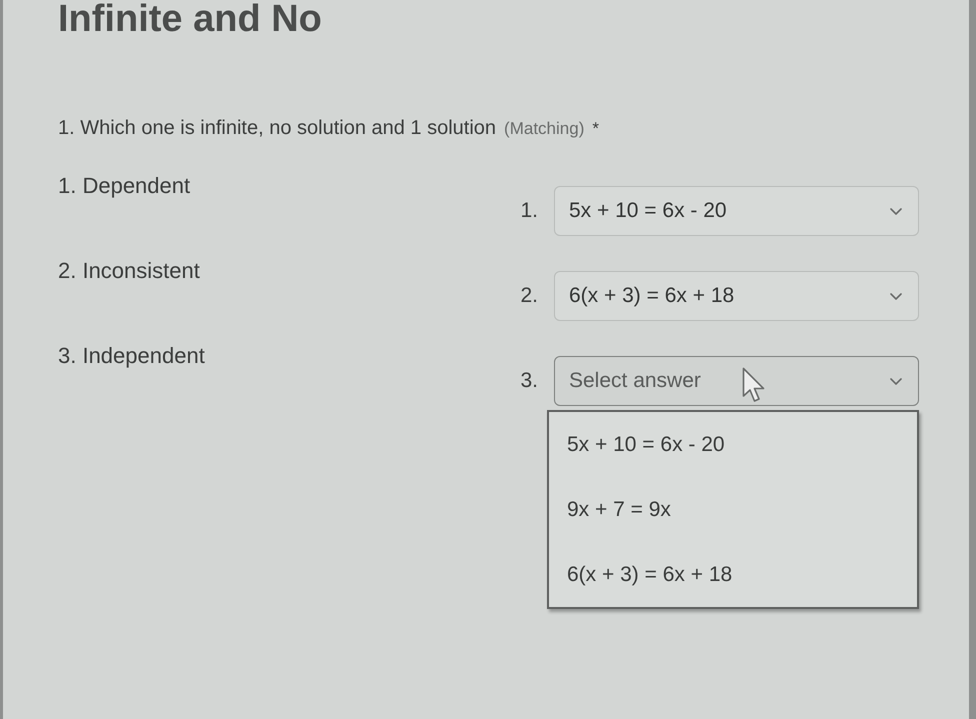 Image resolution: width=976 pixels, height=719 pixels. I want to click on prompt-label: 1. Dependent, so click(124, 186).